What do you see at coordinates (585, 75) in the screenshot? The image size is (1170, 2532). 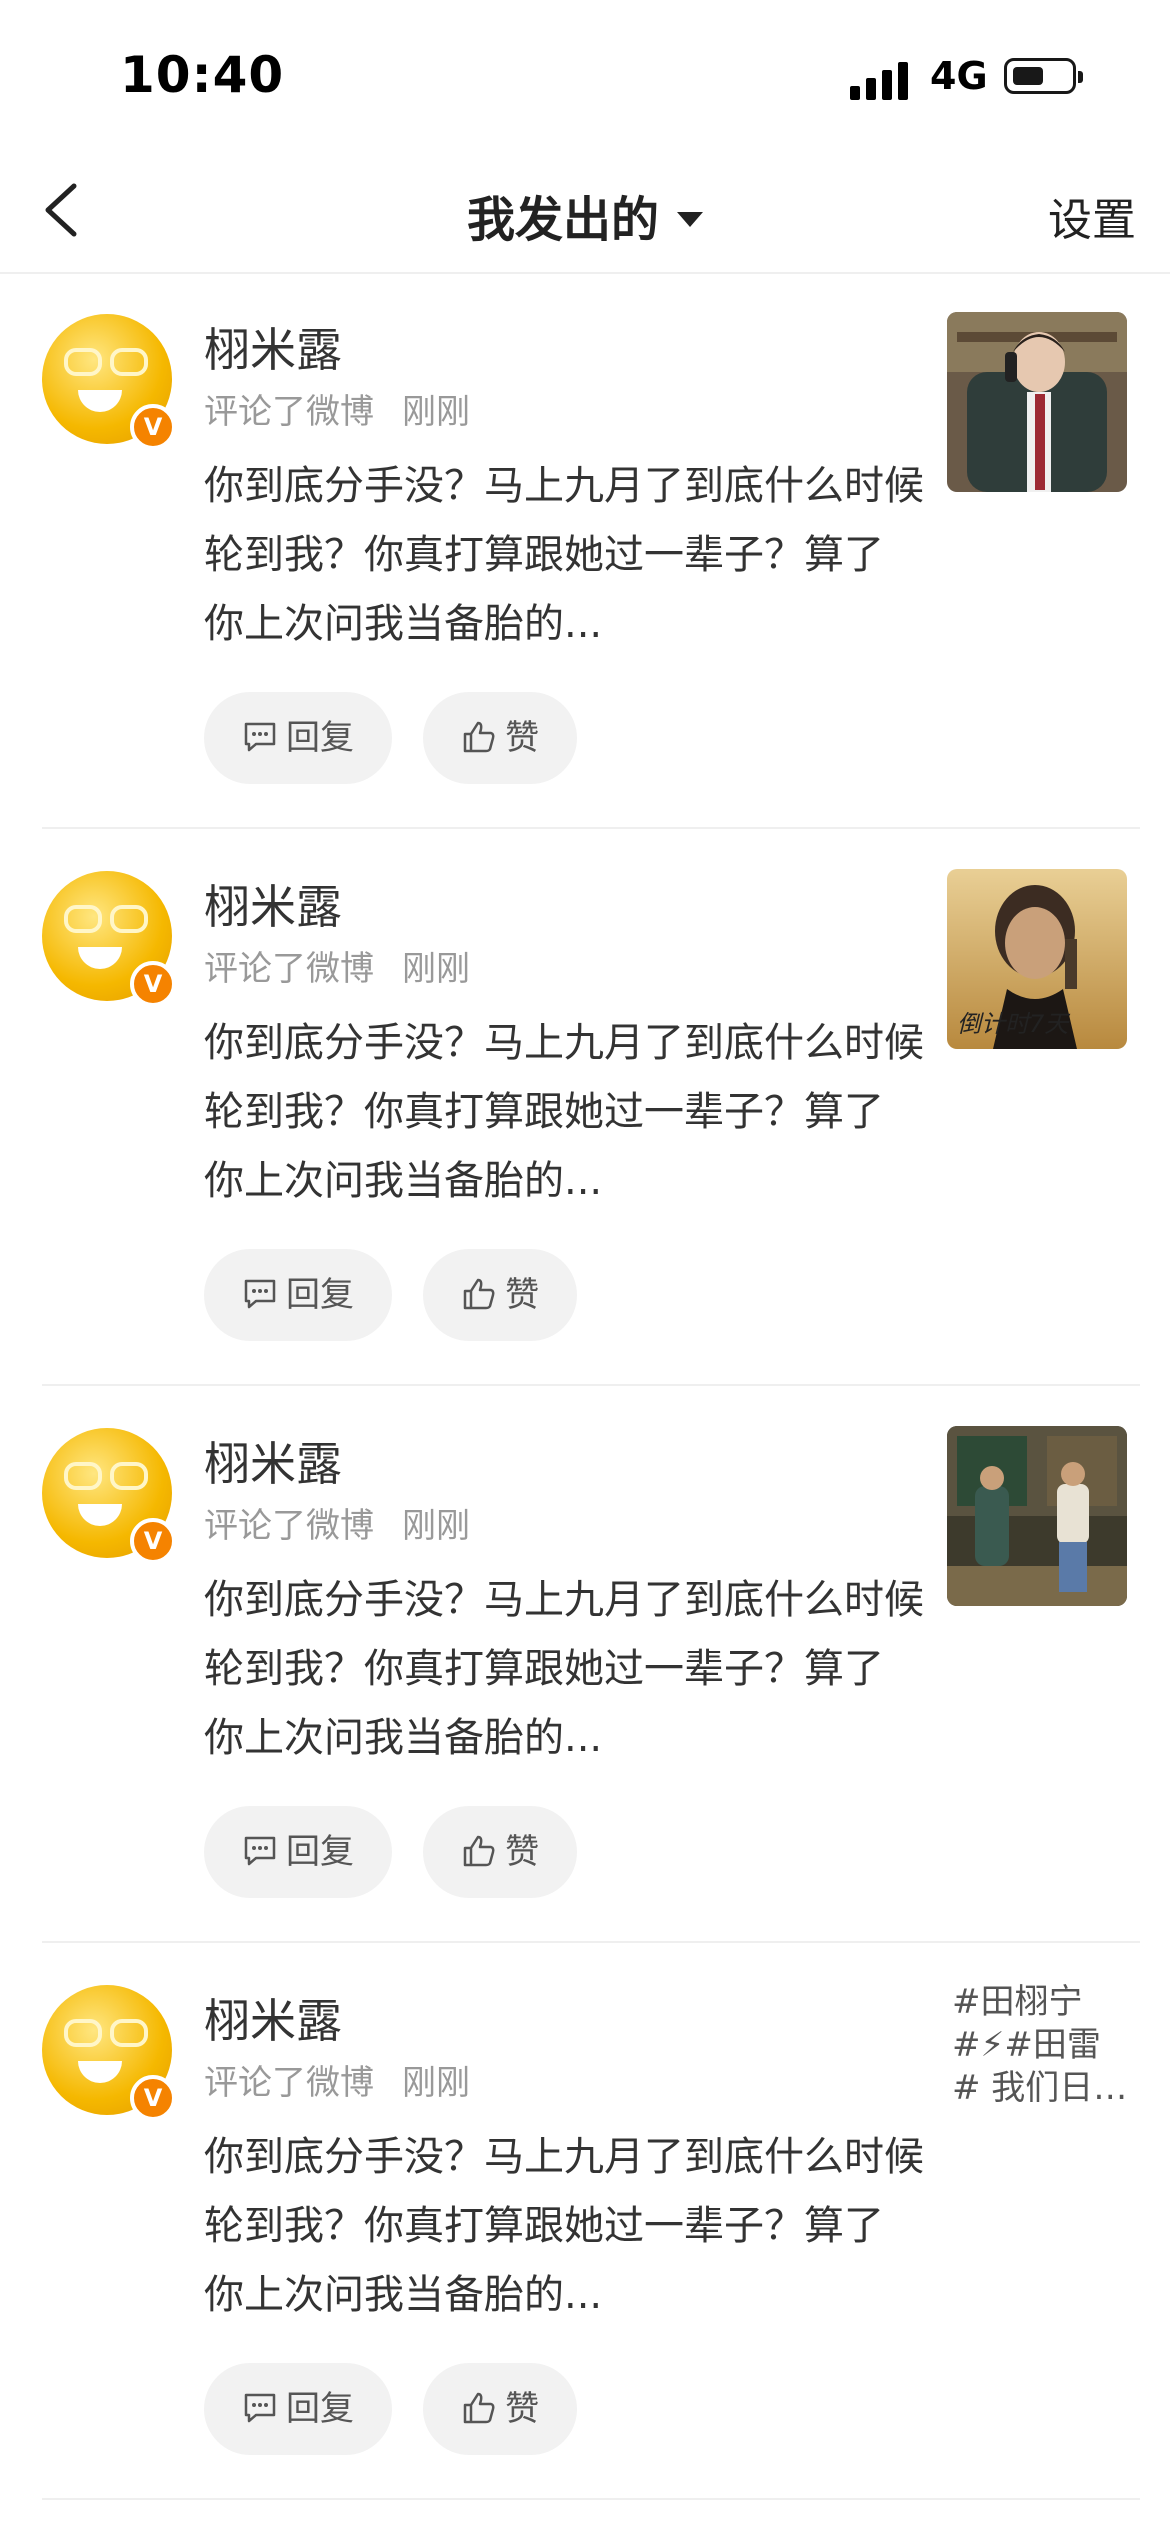 I see `status-bar: 10:40 4G` at bounding box center [585, 75].